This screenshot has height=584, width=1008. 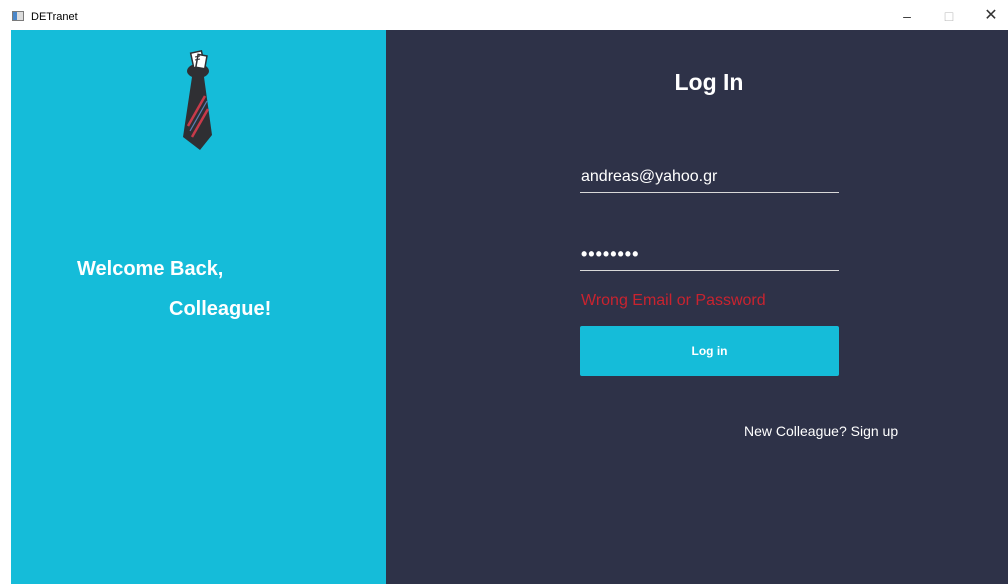 What do you see at coordinates (949, 16) in the screenshot?
I see `maximize-button: □` at bounding box center [949, 16].